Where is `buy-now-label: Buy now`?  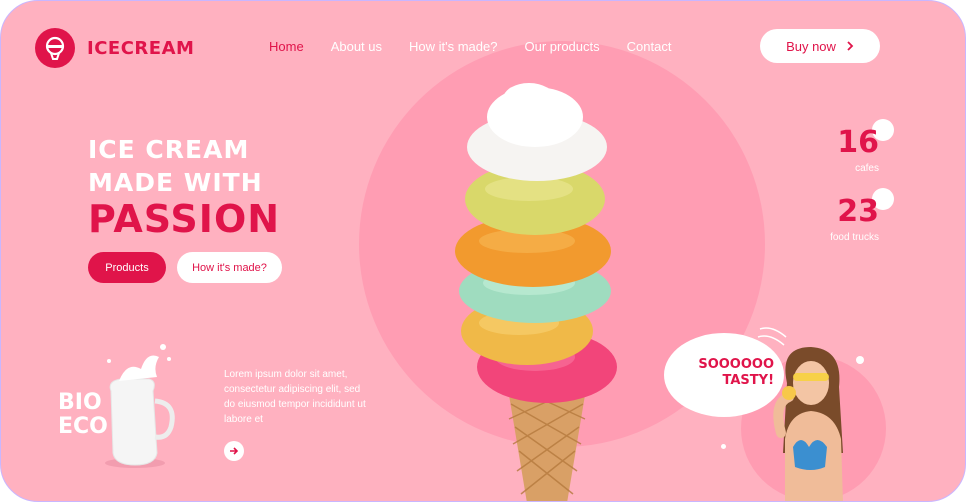 buy-now-label: Buy now is located at coordinates (811, 46).